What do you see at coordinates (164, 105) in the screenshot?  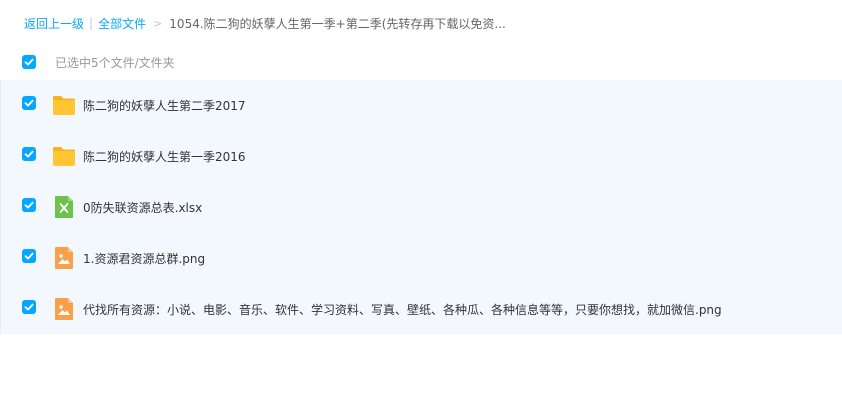 I see `file-name: 陈二狗的妖孽人生第二季2017` at bounding box center [164, 105].